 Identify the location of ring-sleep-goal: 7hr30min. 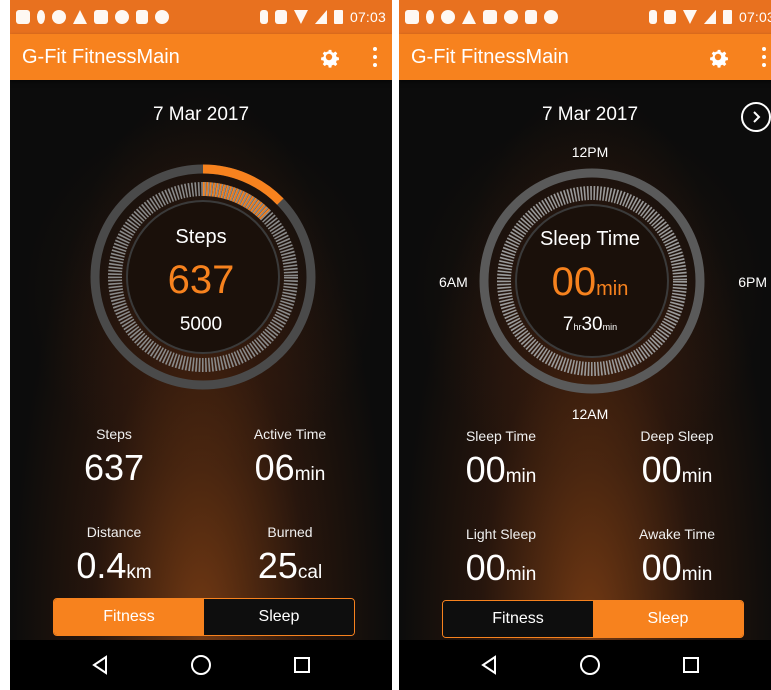
(590, 324).